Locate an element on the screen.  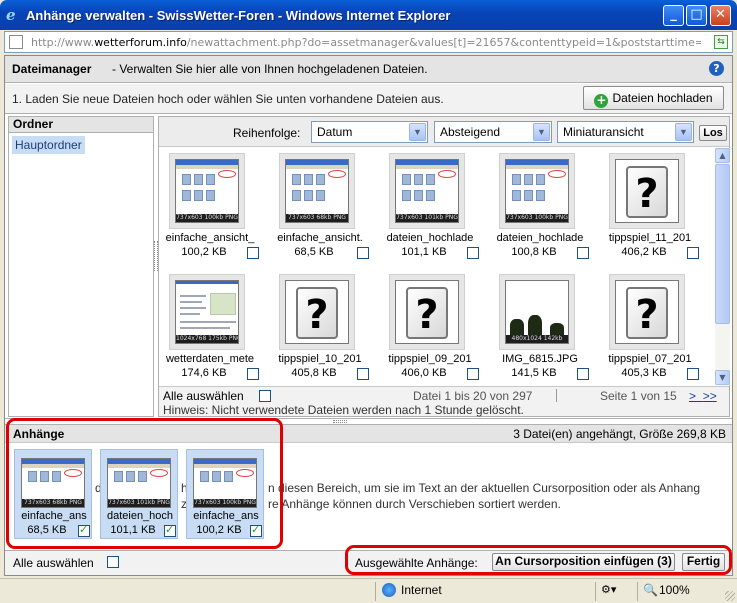
attachment-name: einfache_ans is located at coordinates (54, 516).